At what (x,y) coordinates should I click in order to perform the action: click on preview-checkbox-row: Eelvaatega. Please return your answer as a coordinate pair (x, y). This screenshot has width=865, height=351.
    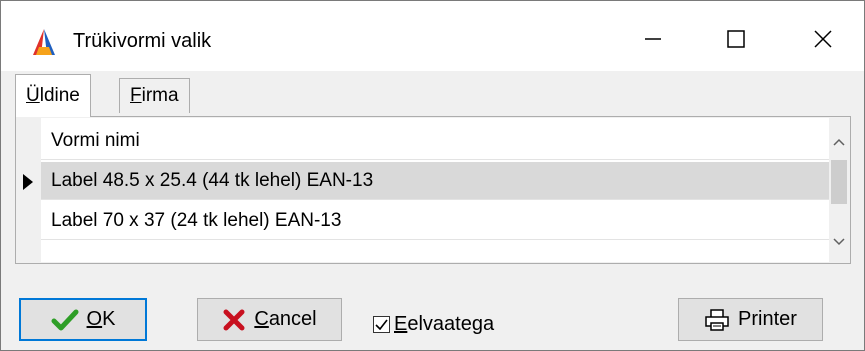
    Looking at the image, I should click on (433, 324).